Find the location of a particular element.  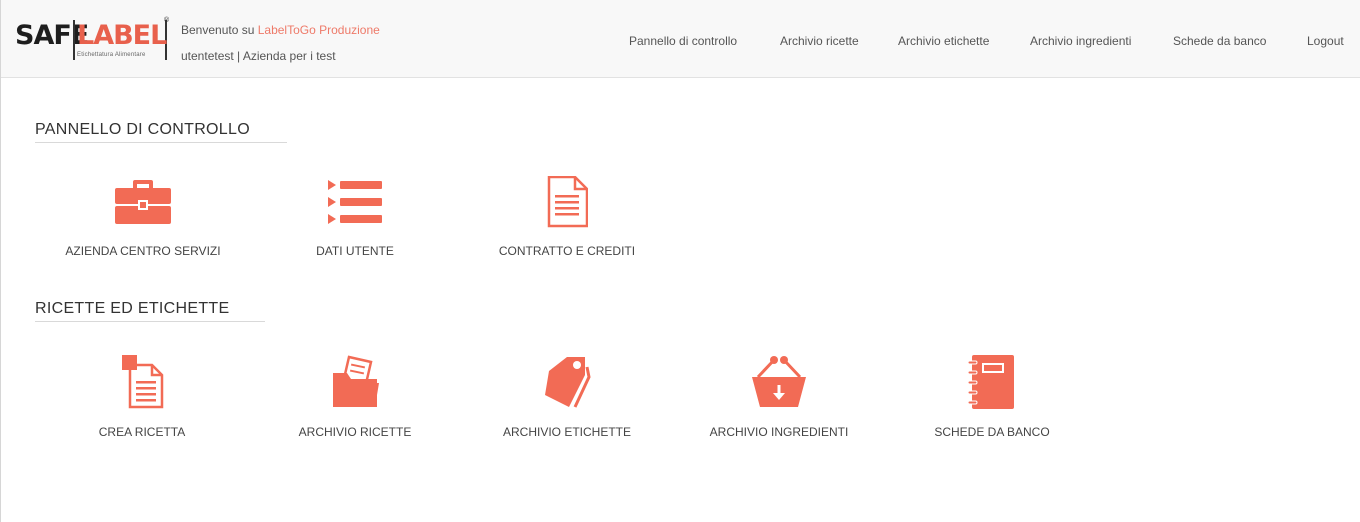

basket-icon is located at coordinates (779, 381).